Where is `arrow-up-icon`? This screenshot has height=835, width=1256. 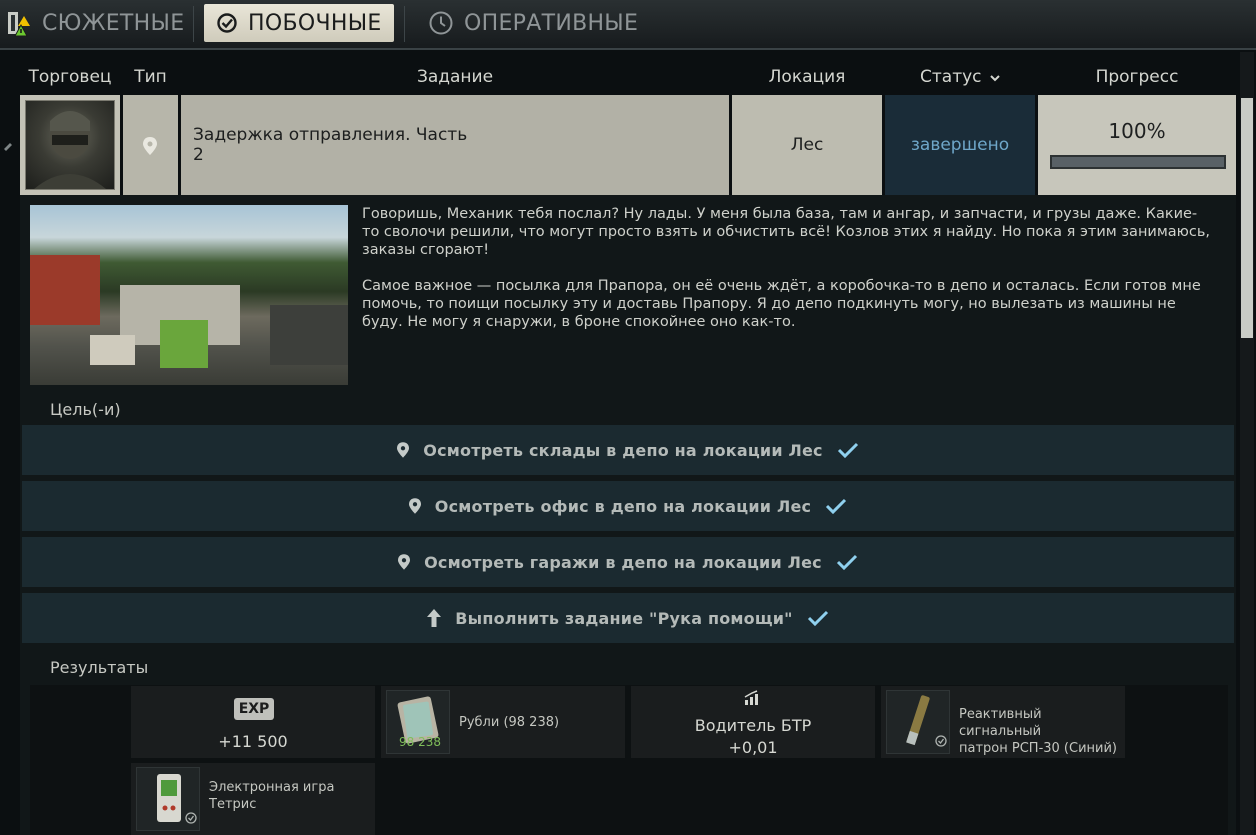
arrow-up-icon is located at coordinates (434, 618).